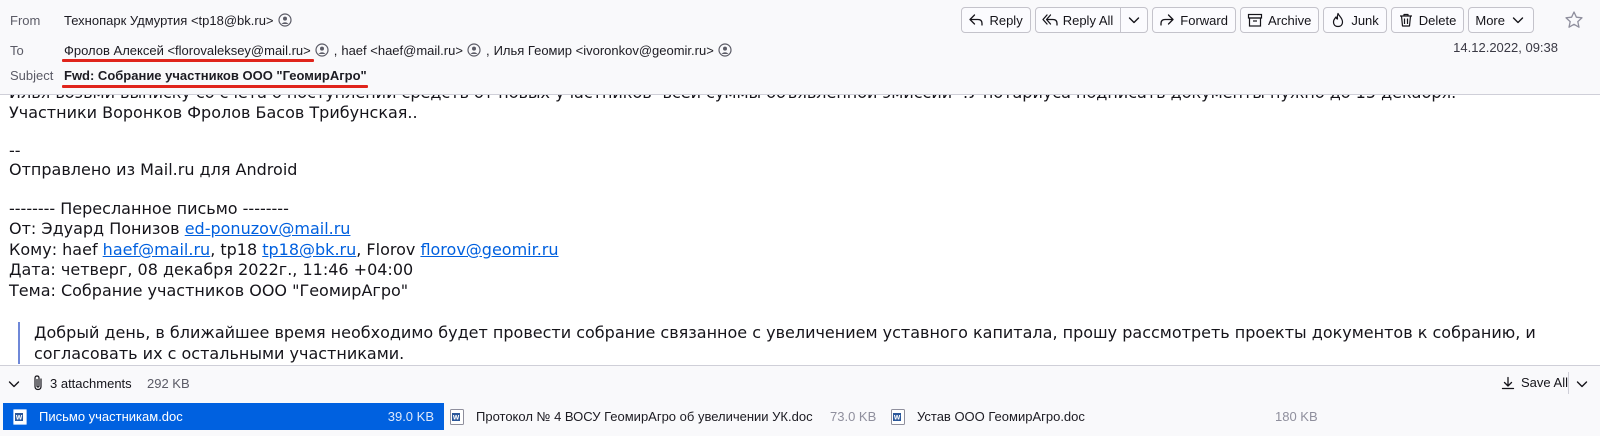  I want to click on save-all-button: Save All, so click(1534, 382).